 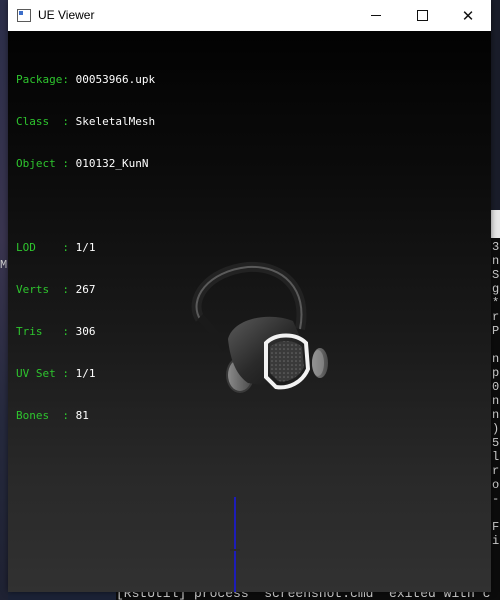 I want to click on terminal-line: ), so click(x=496, y=429).